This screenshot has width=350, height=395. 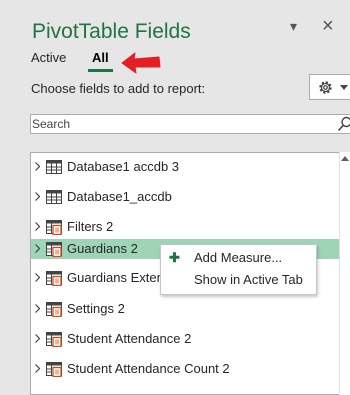 What do you see at coordinates (96, 308) in the screenshot?
I see `field-label: Settings 2` at bounding box center [96, 308].